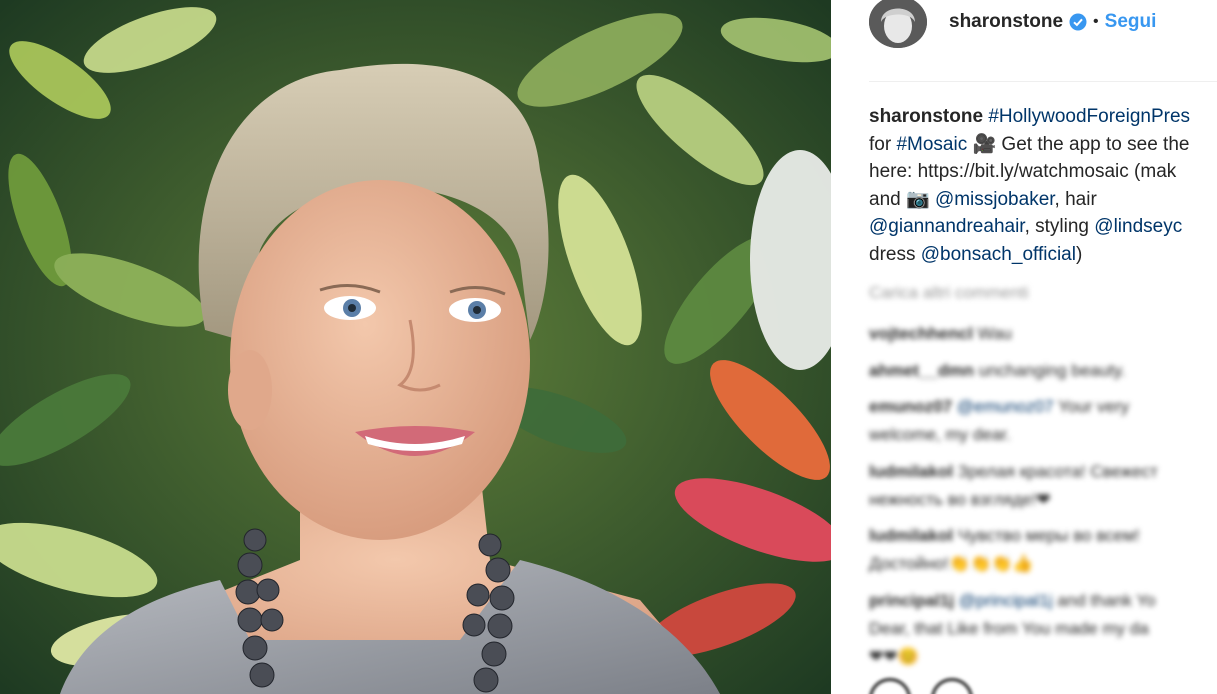  Describe the element at coordinates (883, 144) in the screenshot. I see `caption-text: for` at that location.